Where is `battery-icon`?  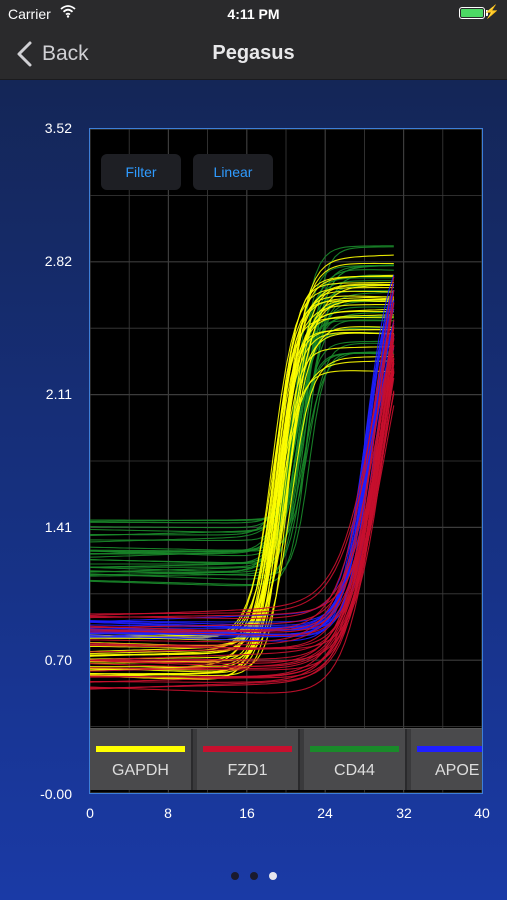
battery-icon is located at coordinates (472, 13).